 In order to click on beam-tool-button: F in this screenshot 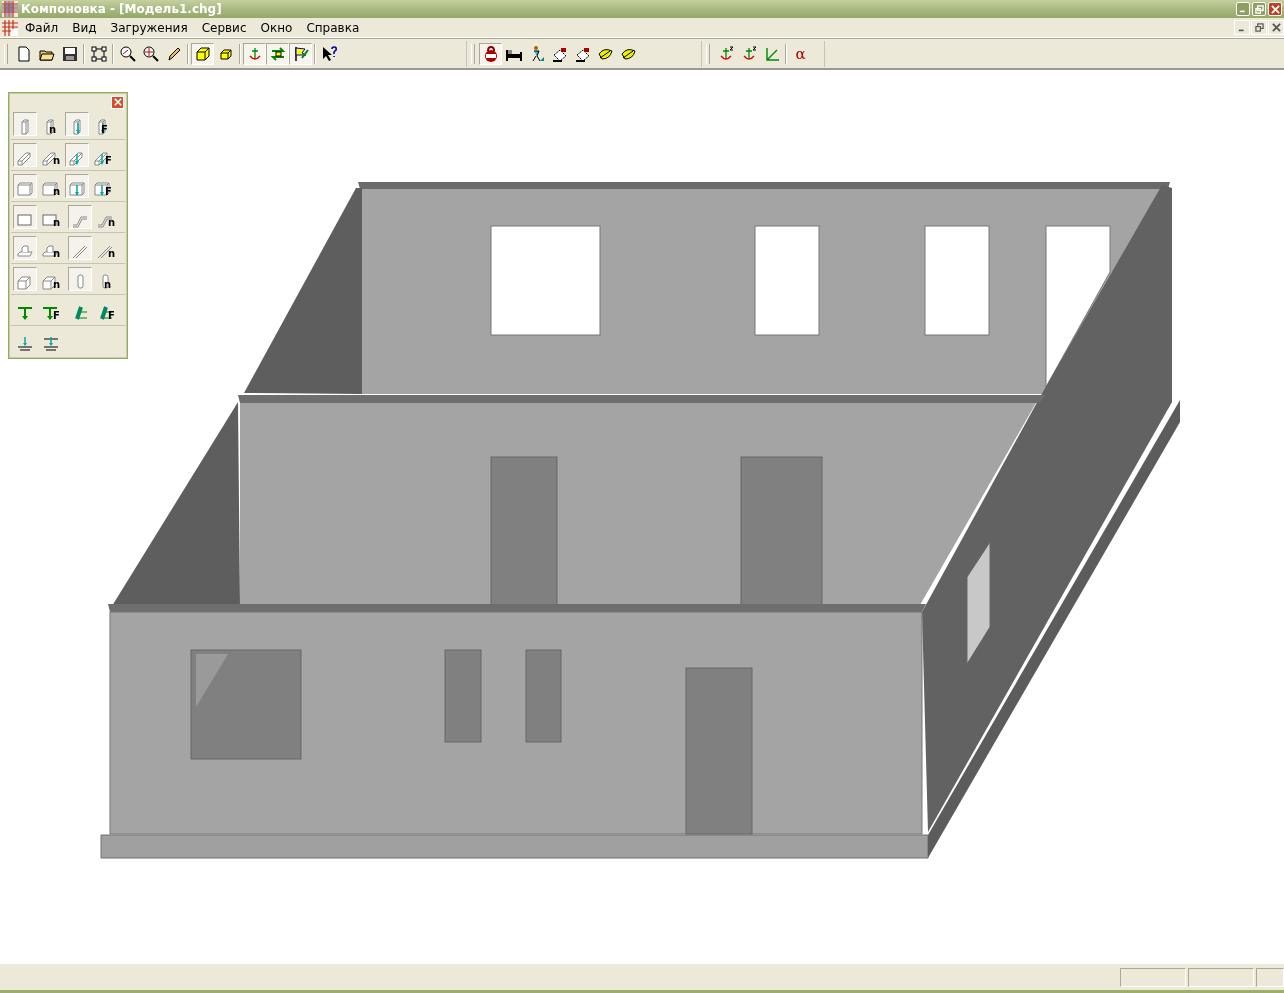, I will do `click(103, 155)`.